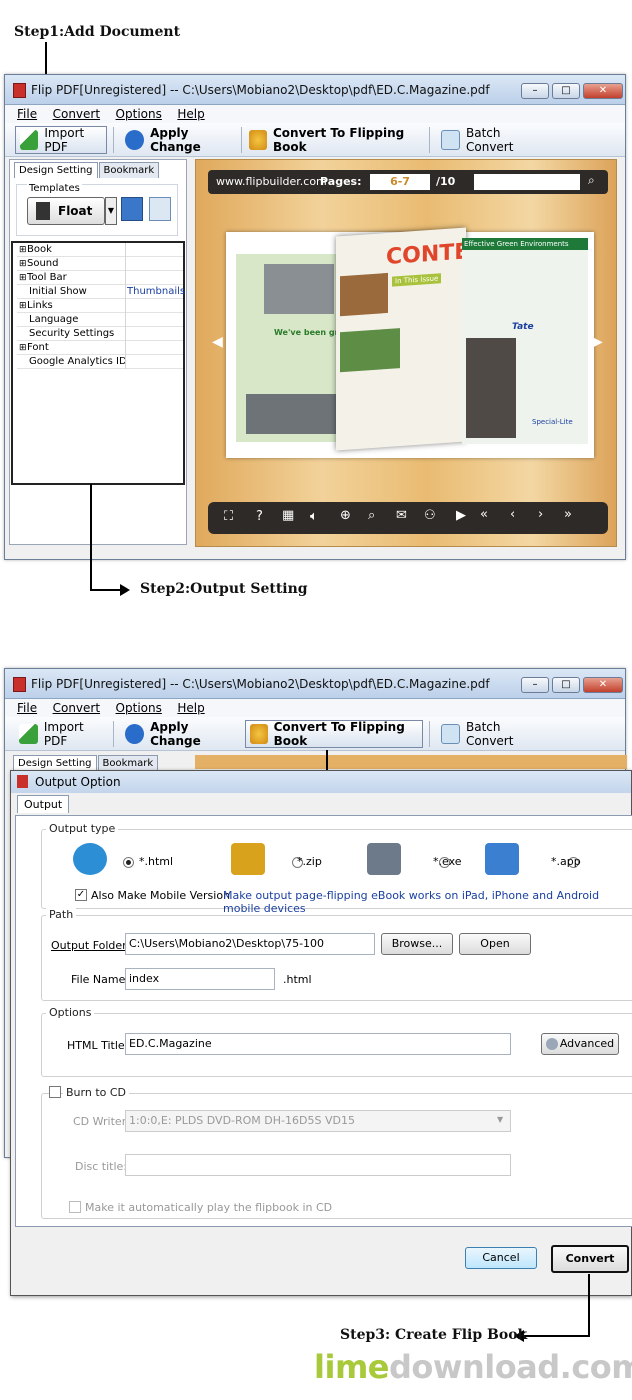 The height and width of the screenshot is (1400, 632). What do you see at coordinates (128, 862) in the screenshot?
I see `output-type-radio` at bounding box center [128, 862].